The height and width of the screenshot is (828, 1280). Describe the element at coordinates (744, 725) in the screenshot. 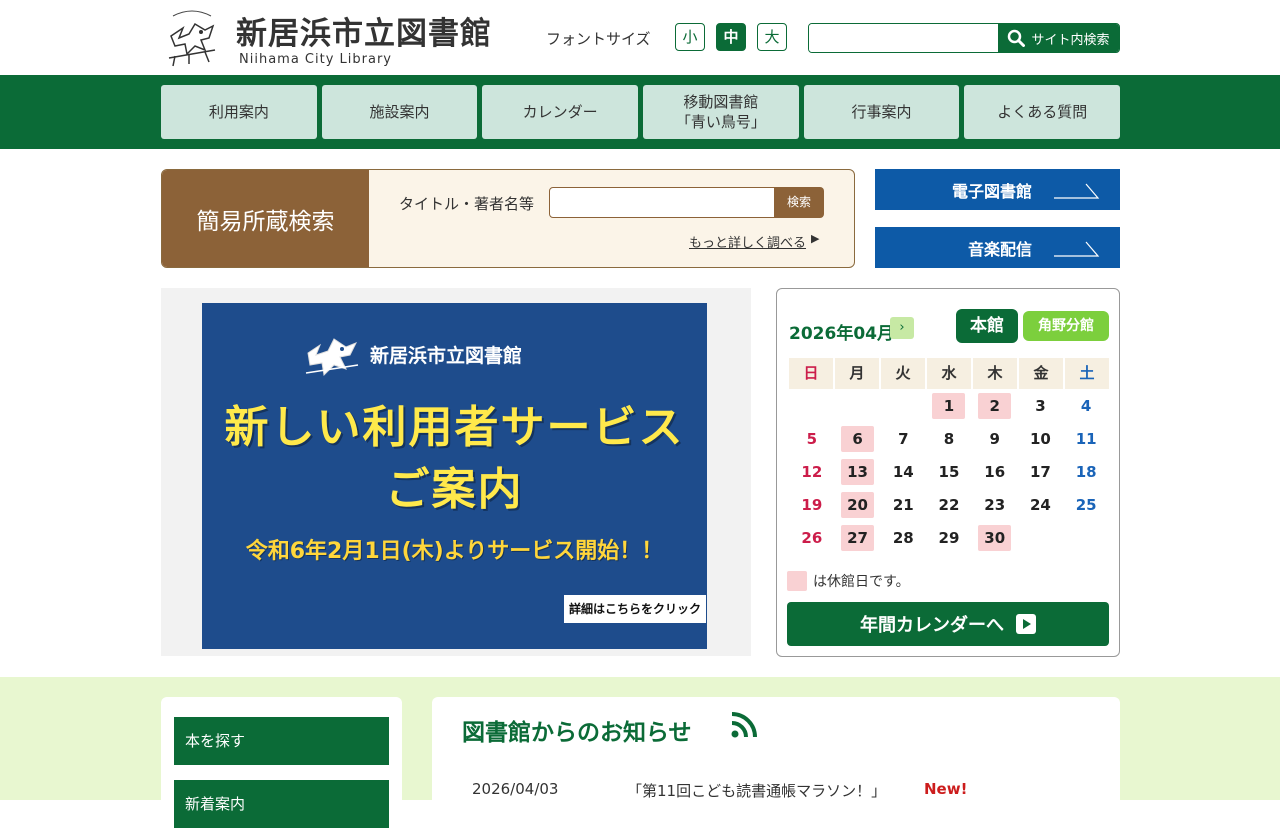

I see `rss-icon` at that location.